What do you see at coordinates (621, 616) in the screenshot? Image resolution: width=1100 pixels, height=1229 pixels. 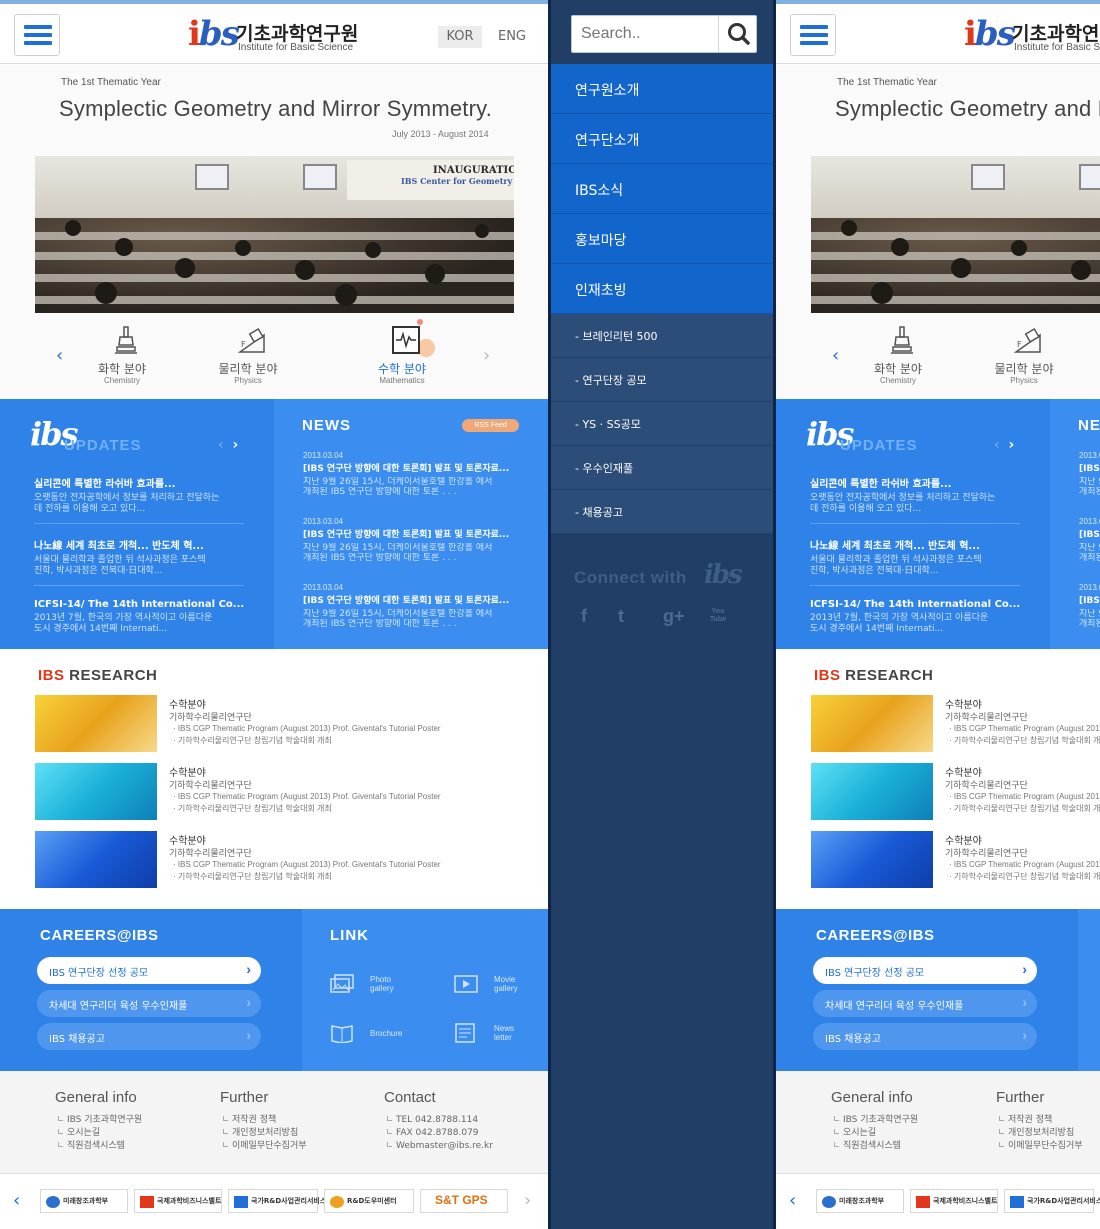 I see `twitter-icon: t` at bounding box center [621, 616].